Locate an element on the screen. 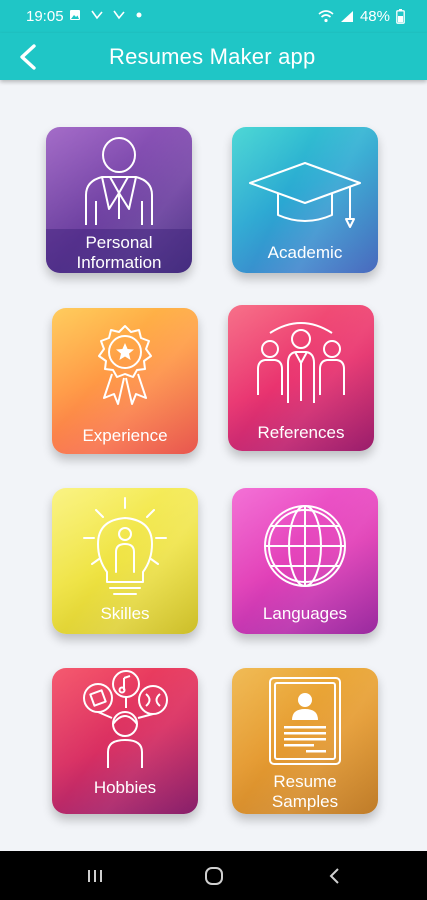  tile-label-line2: Samples is located at coordinates (305, 801).